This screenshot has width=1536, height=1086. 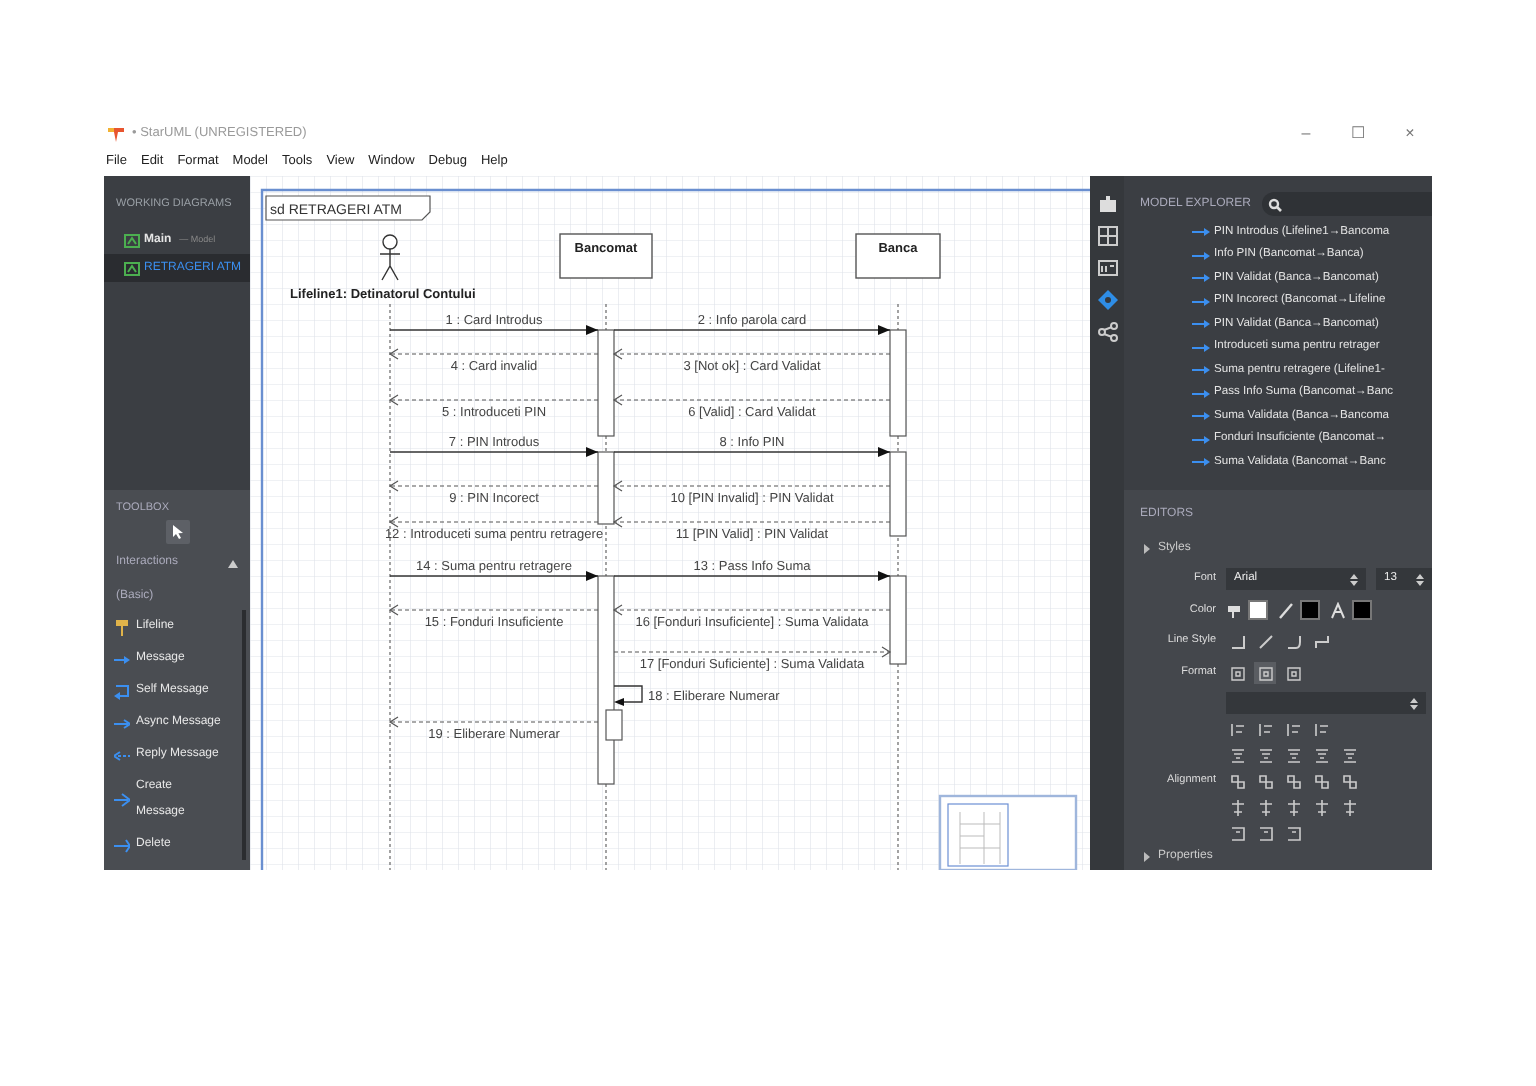 What do you see at coordinates (1275, 204) in the screenshot?
I see `search-icon` at bounding box center [1275, 204].